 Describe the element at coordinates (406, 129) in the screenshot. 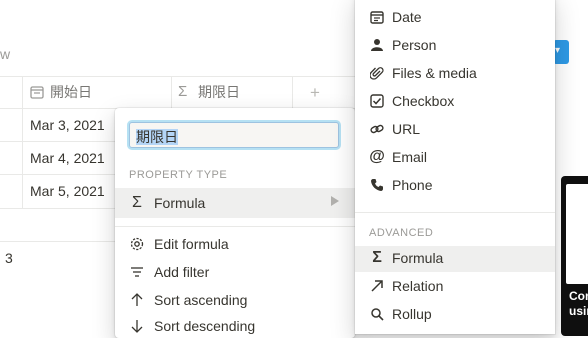

I see `menu-item-label: URL` at that location.